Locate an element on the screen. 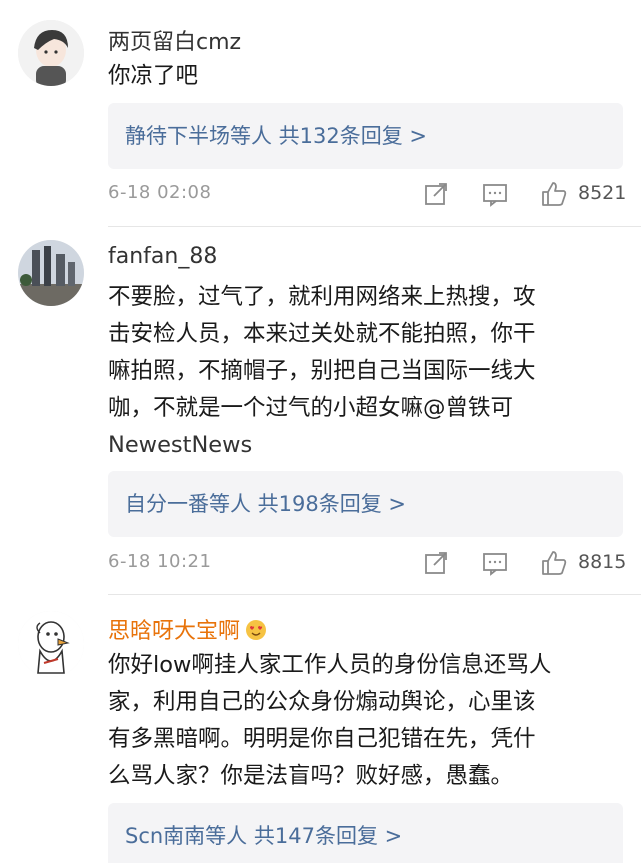 This screenshot has width=641, height=863. username: fanfan_88 is located at coordinates (162, 256).